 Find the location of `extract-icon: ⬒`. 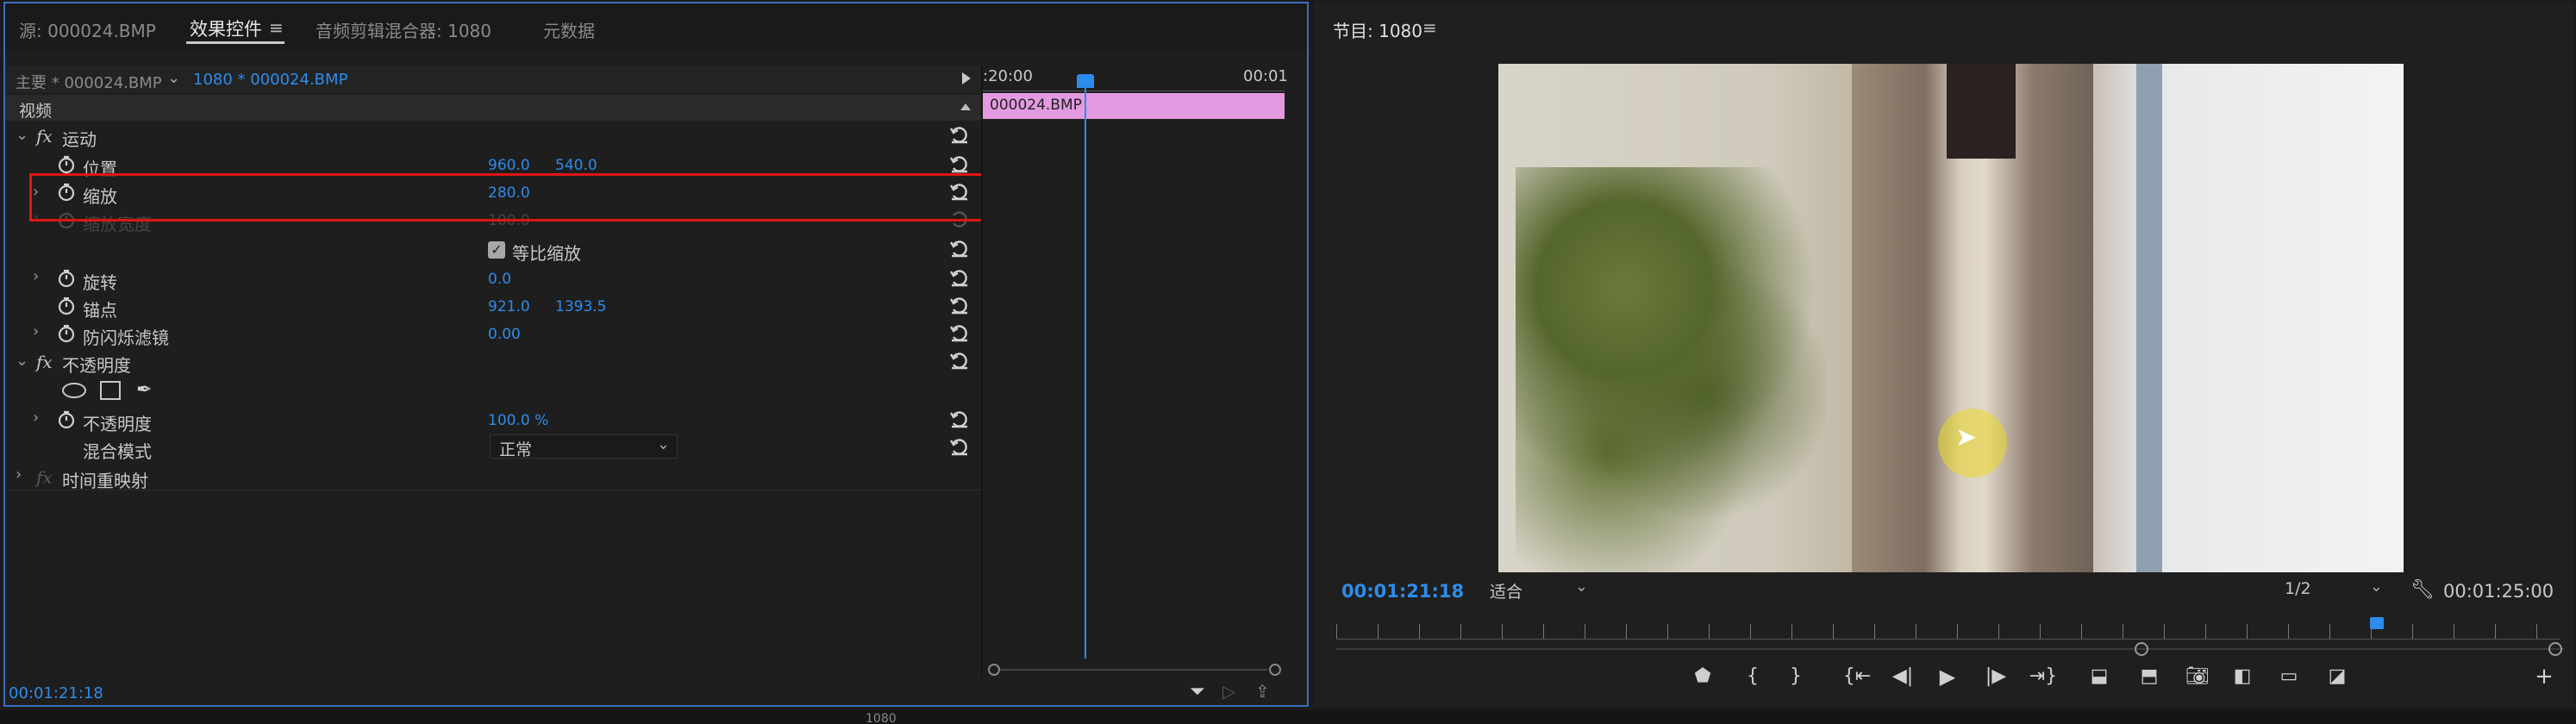

extract-icon: ⬒ is located at coordinates (2149, 677).